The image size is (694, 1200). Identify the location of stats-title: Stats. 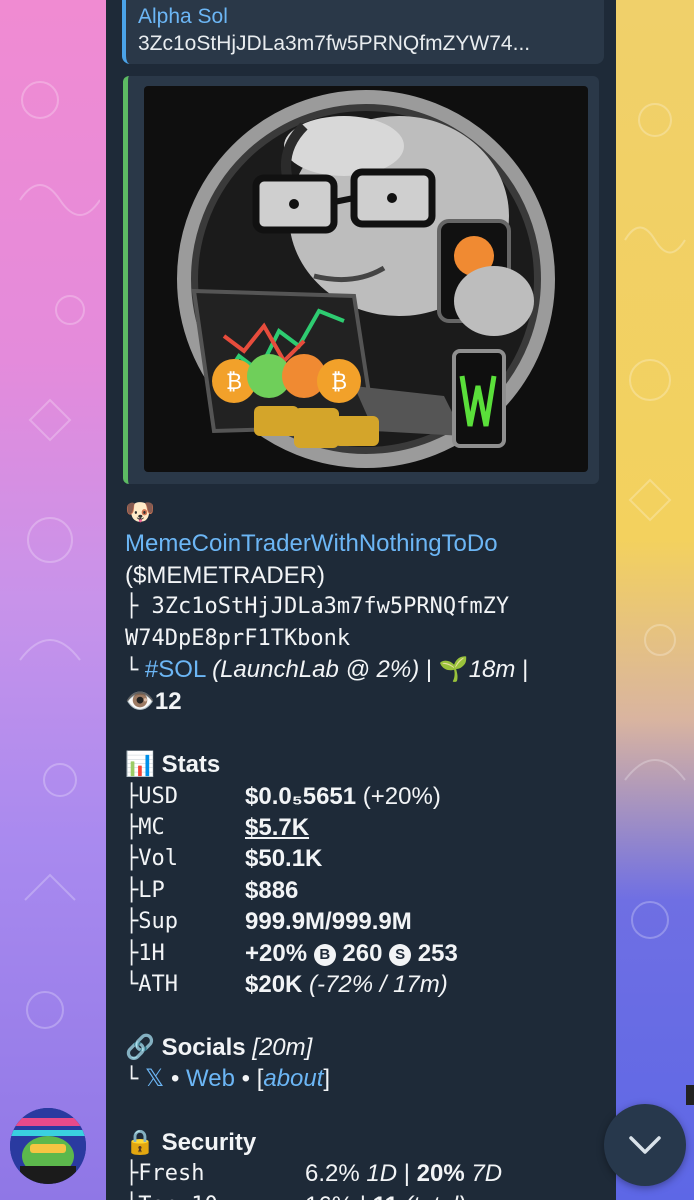
(191, 765).